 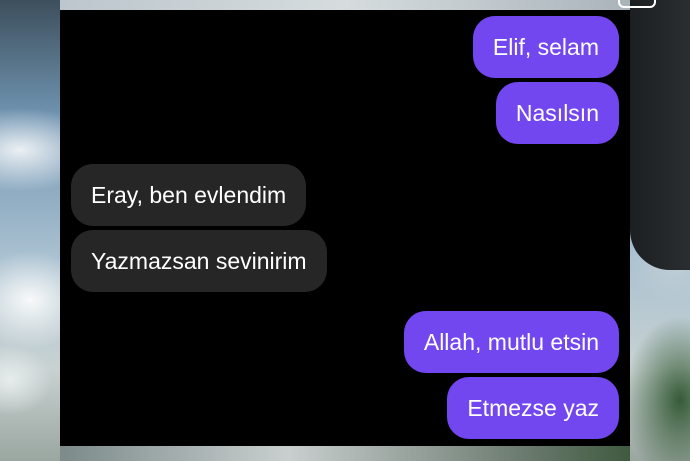 I want to click on message-bubble-sent: Elif, selam, so click(x=545, y=47).